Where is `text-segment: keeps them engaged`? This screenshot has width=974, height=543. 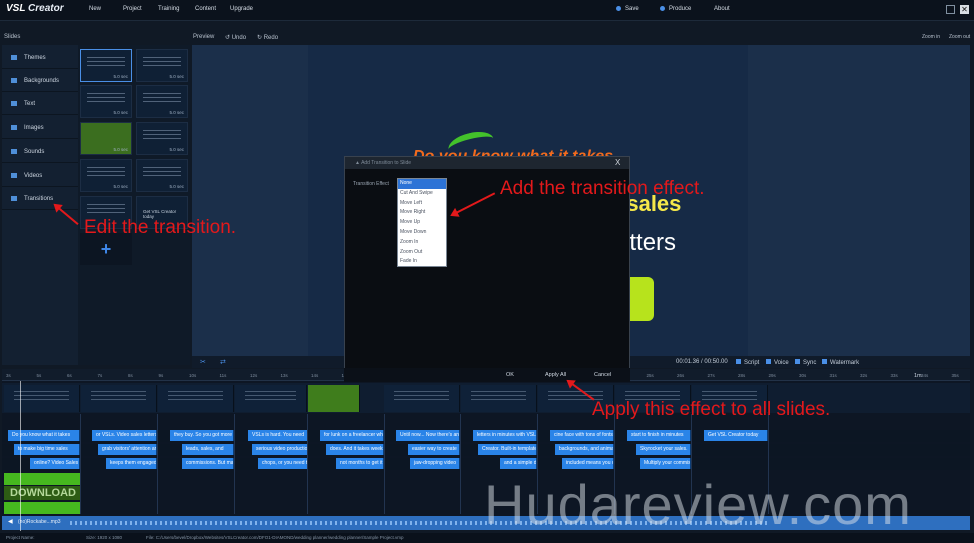 text-segment: keeps them engaged is located at coordinates (131, 463).